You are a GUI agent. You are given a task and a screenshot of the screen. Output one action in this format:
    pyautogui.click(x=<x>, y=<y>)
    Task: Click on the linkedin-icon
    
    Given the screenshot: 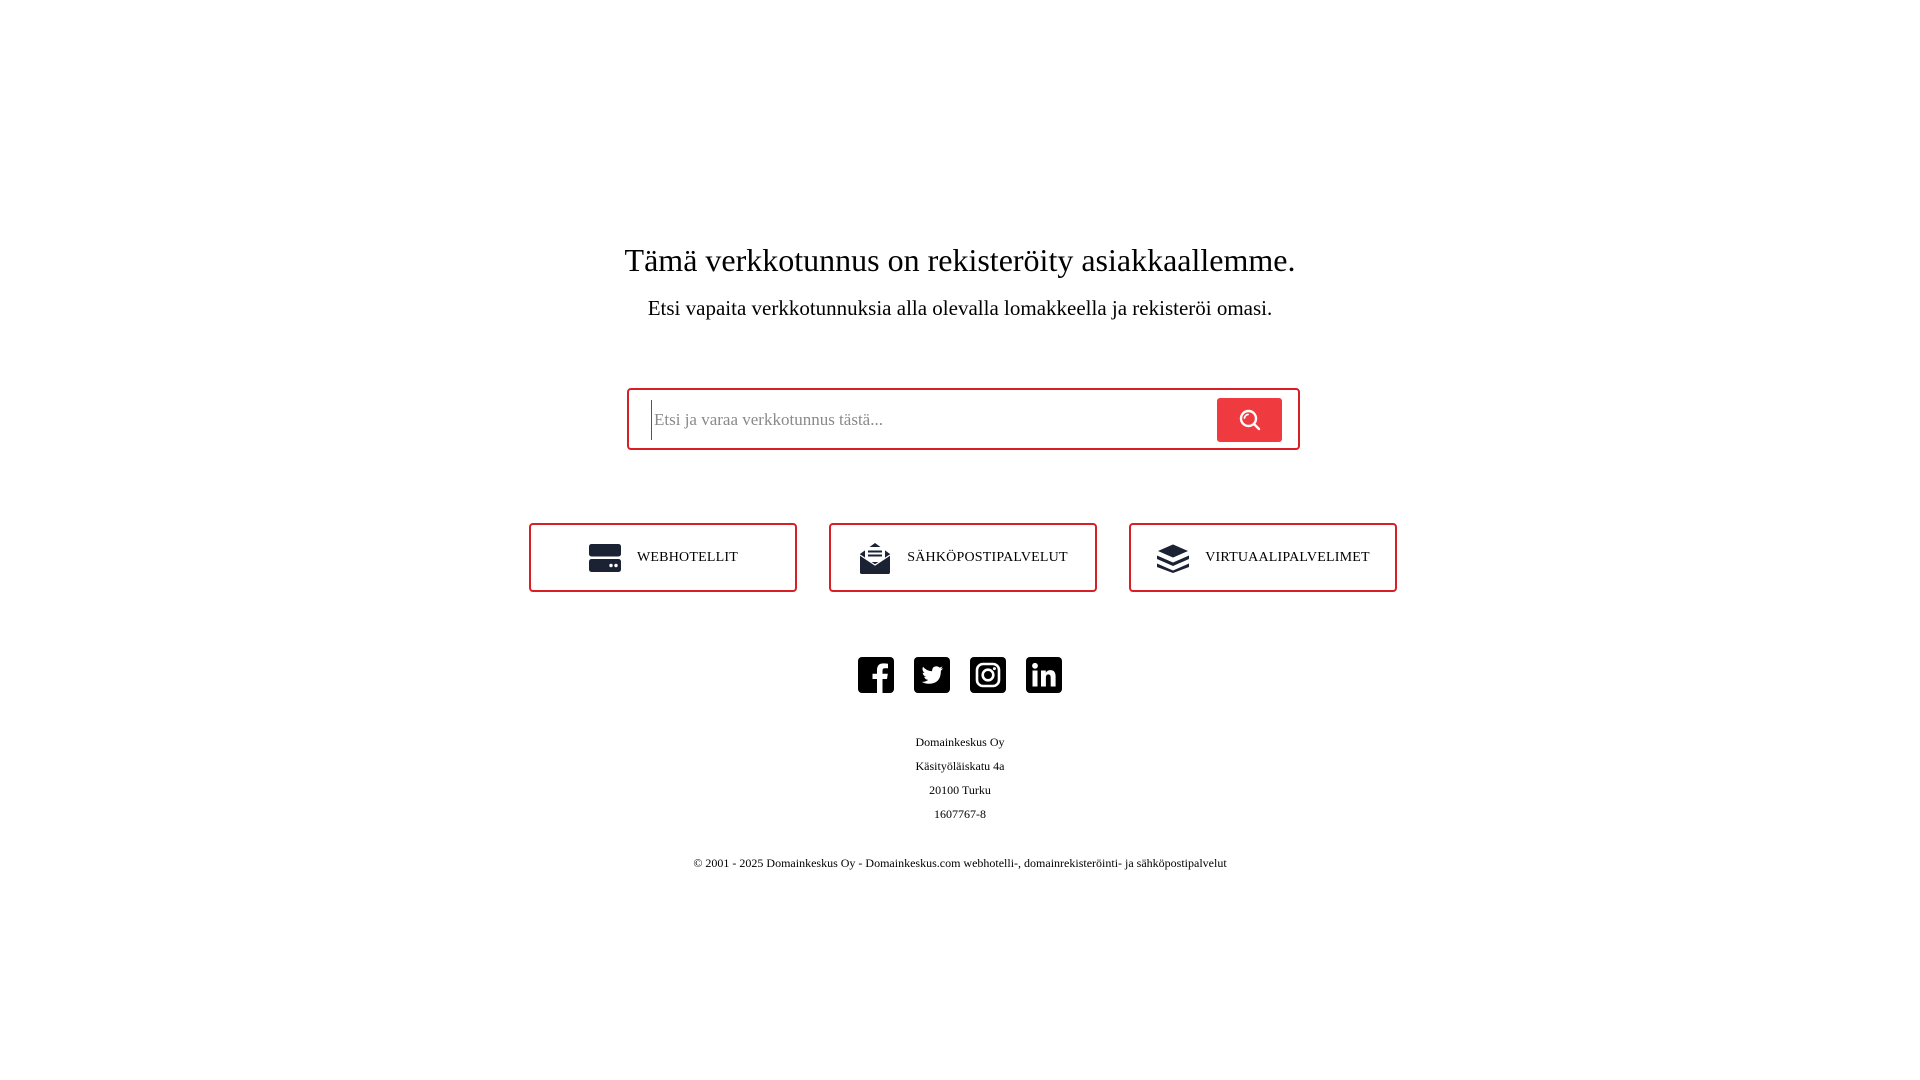 What is the action you would take?
    pyautogui.click(x=1044, y=677)
    